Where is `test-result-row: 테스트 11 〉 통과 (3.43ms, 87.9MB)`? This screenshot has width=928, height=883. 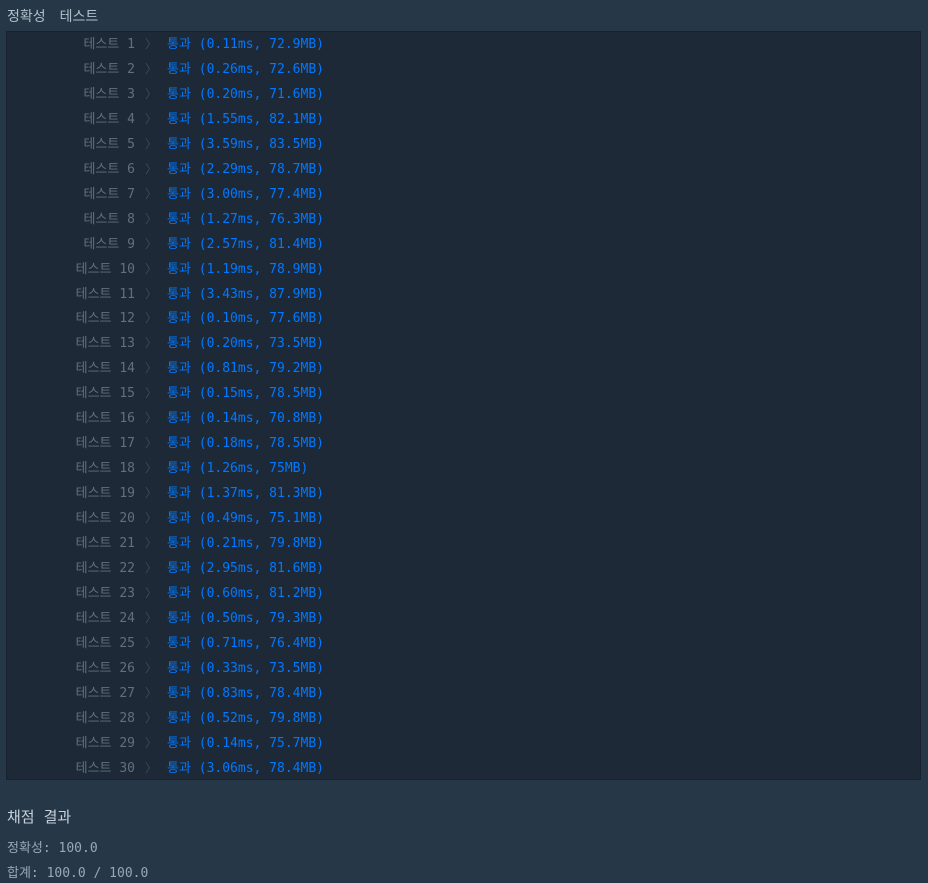
test-result-row: 테스트 11 〉 통과 (3.43ms, 87.9MB) is located at coordinates (463, 294).